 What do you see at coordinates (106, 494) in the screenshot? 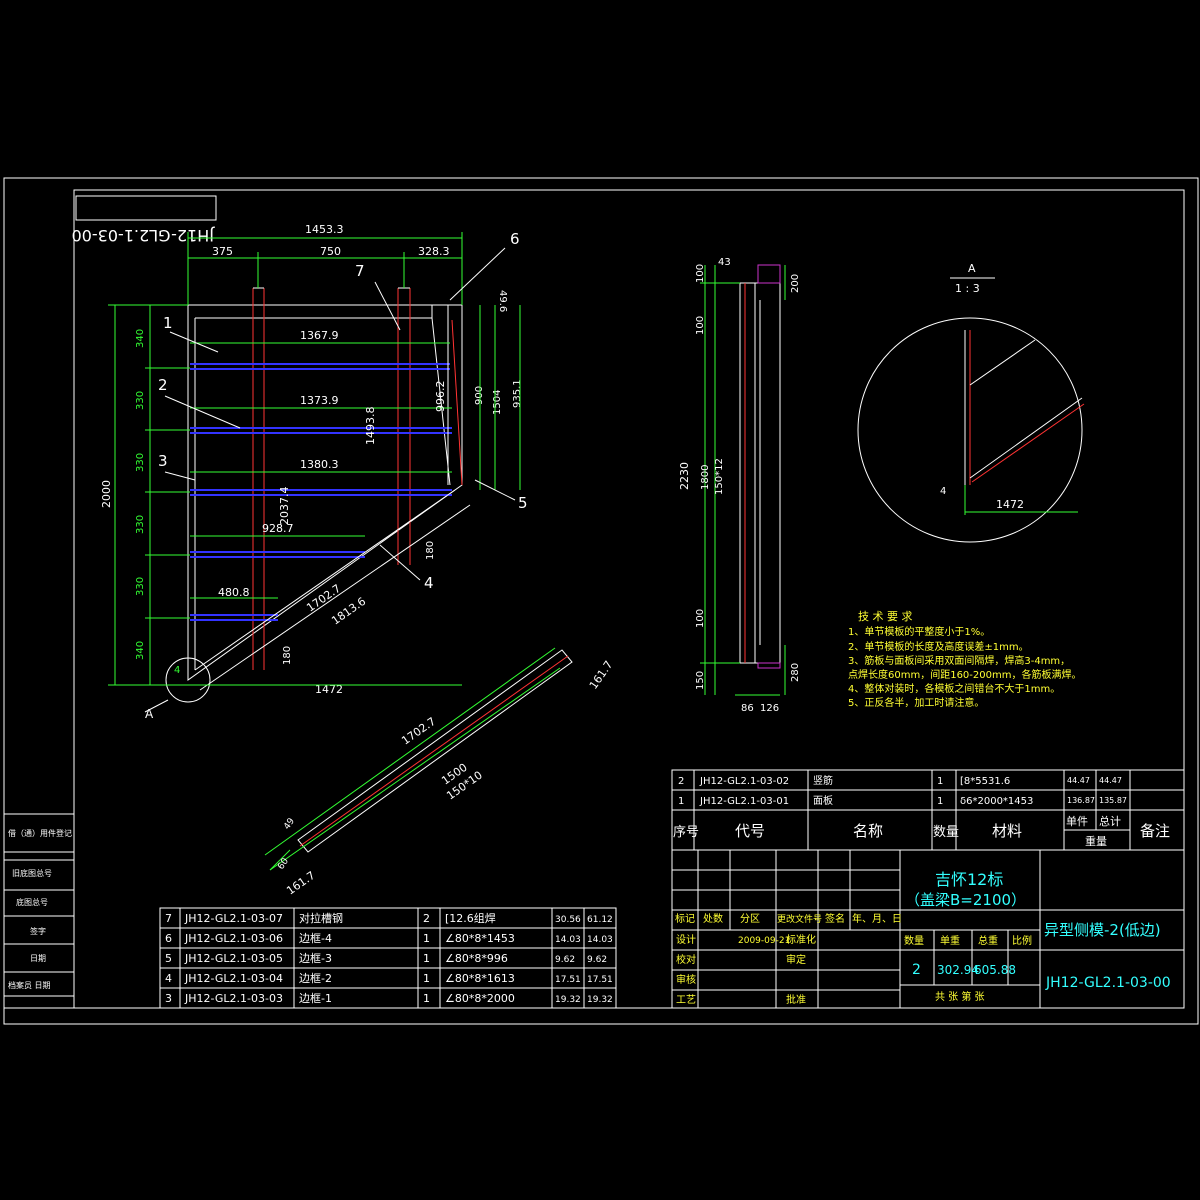
I see `dim-left-0: 2000` at bounding box center [106, 494].